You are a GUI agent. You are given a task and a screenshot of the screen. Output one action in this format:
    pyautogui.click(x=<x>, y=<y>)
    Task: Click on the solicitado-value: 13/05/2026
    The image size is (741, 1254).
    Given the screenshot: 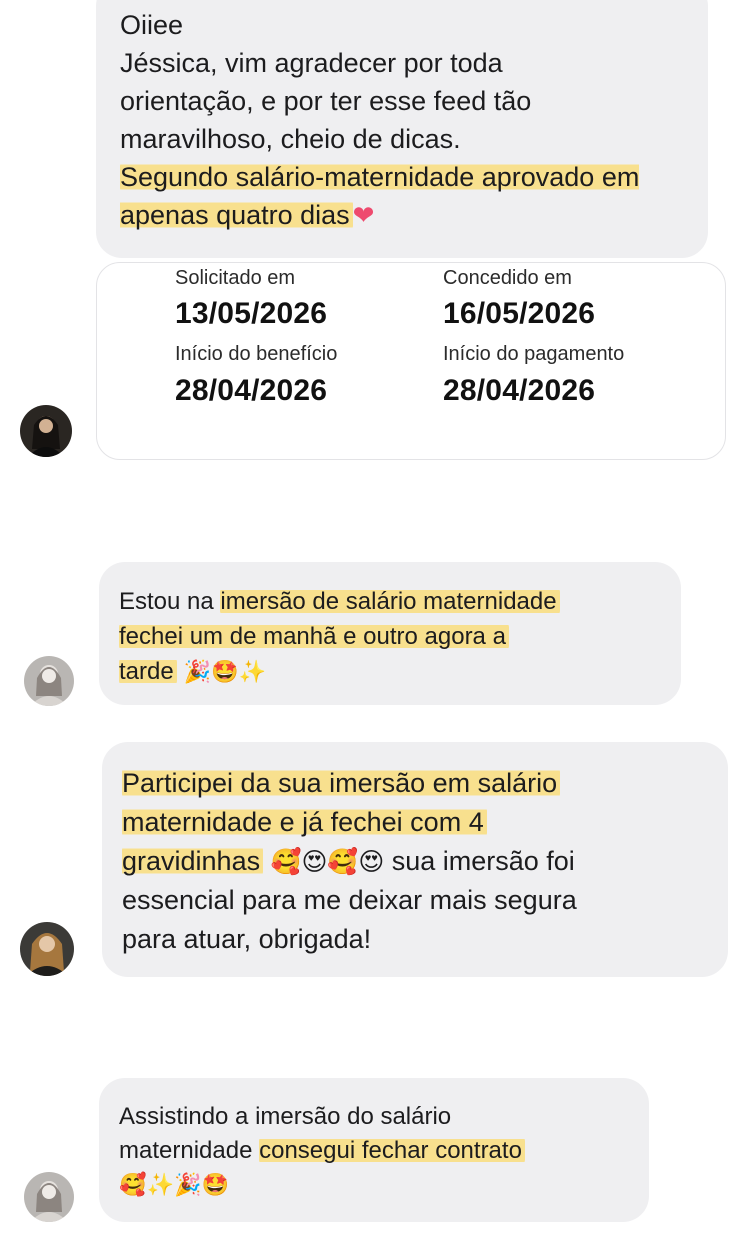 What is the action you would take?
    pyautogui.click(x=251, y=313)
    